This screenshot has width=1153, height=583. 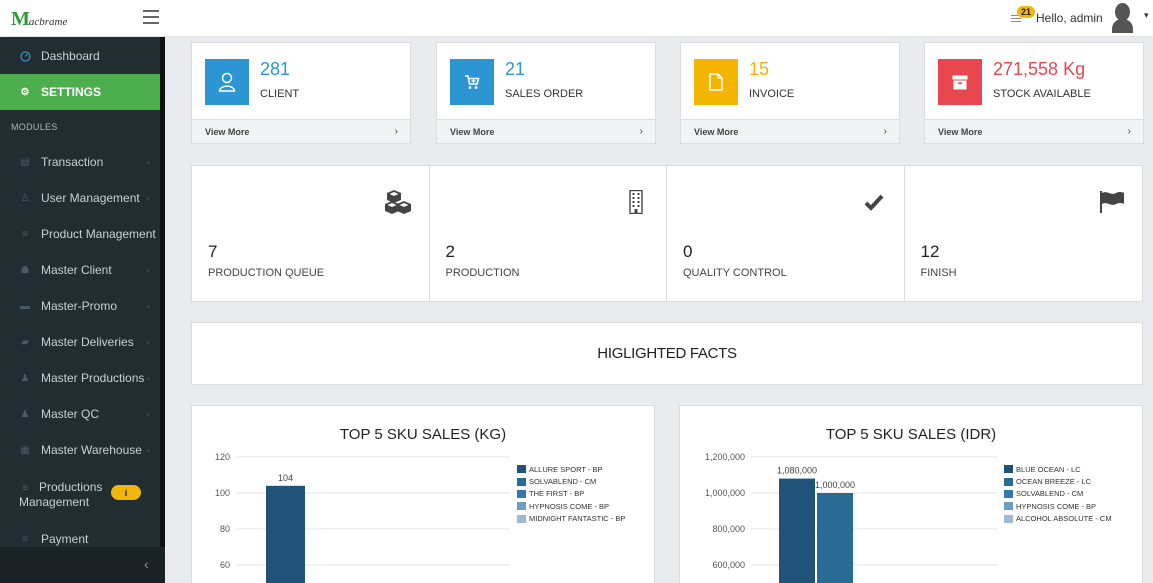 What do you see at coordinates (716, 82) in the screenshot?
I see `file-icon` at bounding box center [716, 82].